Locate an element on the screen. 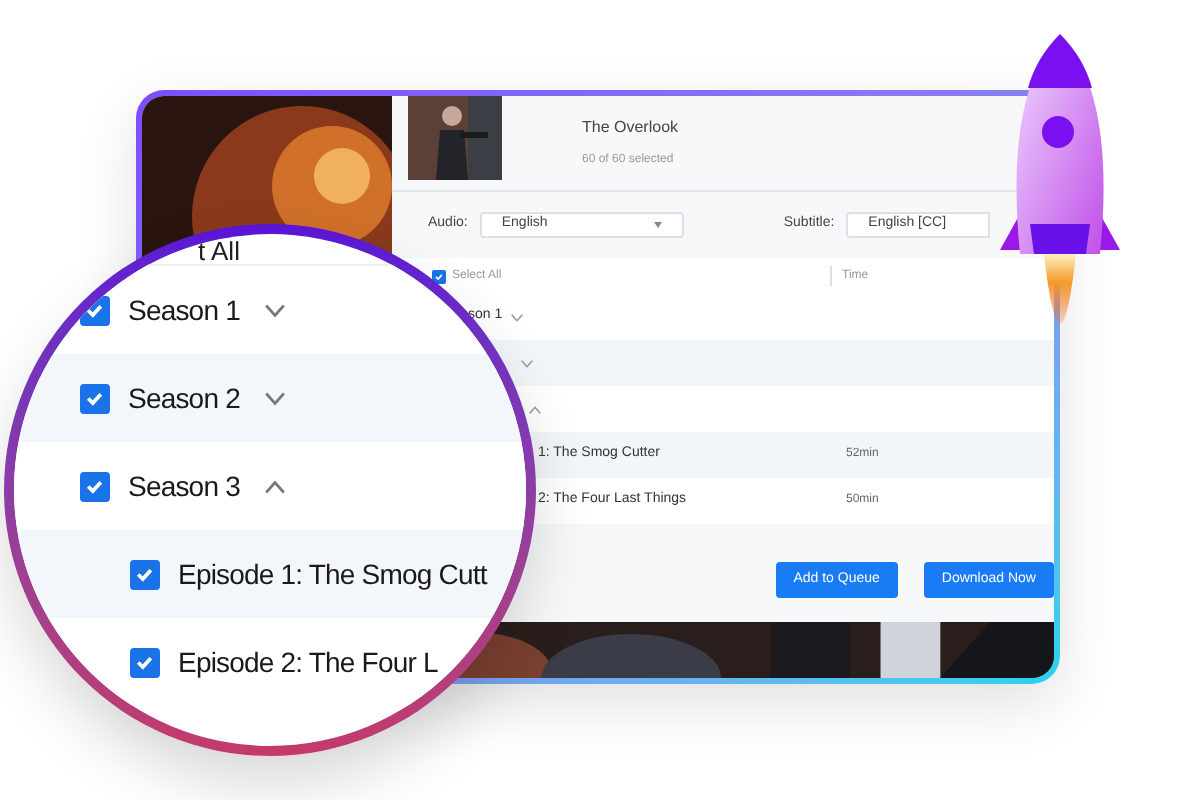 This screenshot has height=800, width=1200. caret-icon is located at coordinates (657, 225).